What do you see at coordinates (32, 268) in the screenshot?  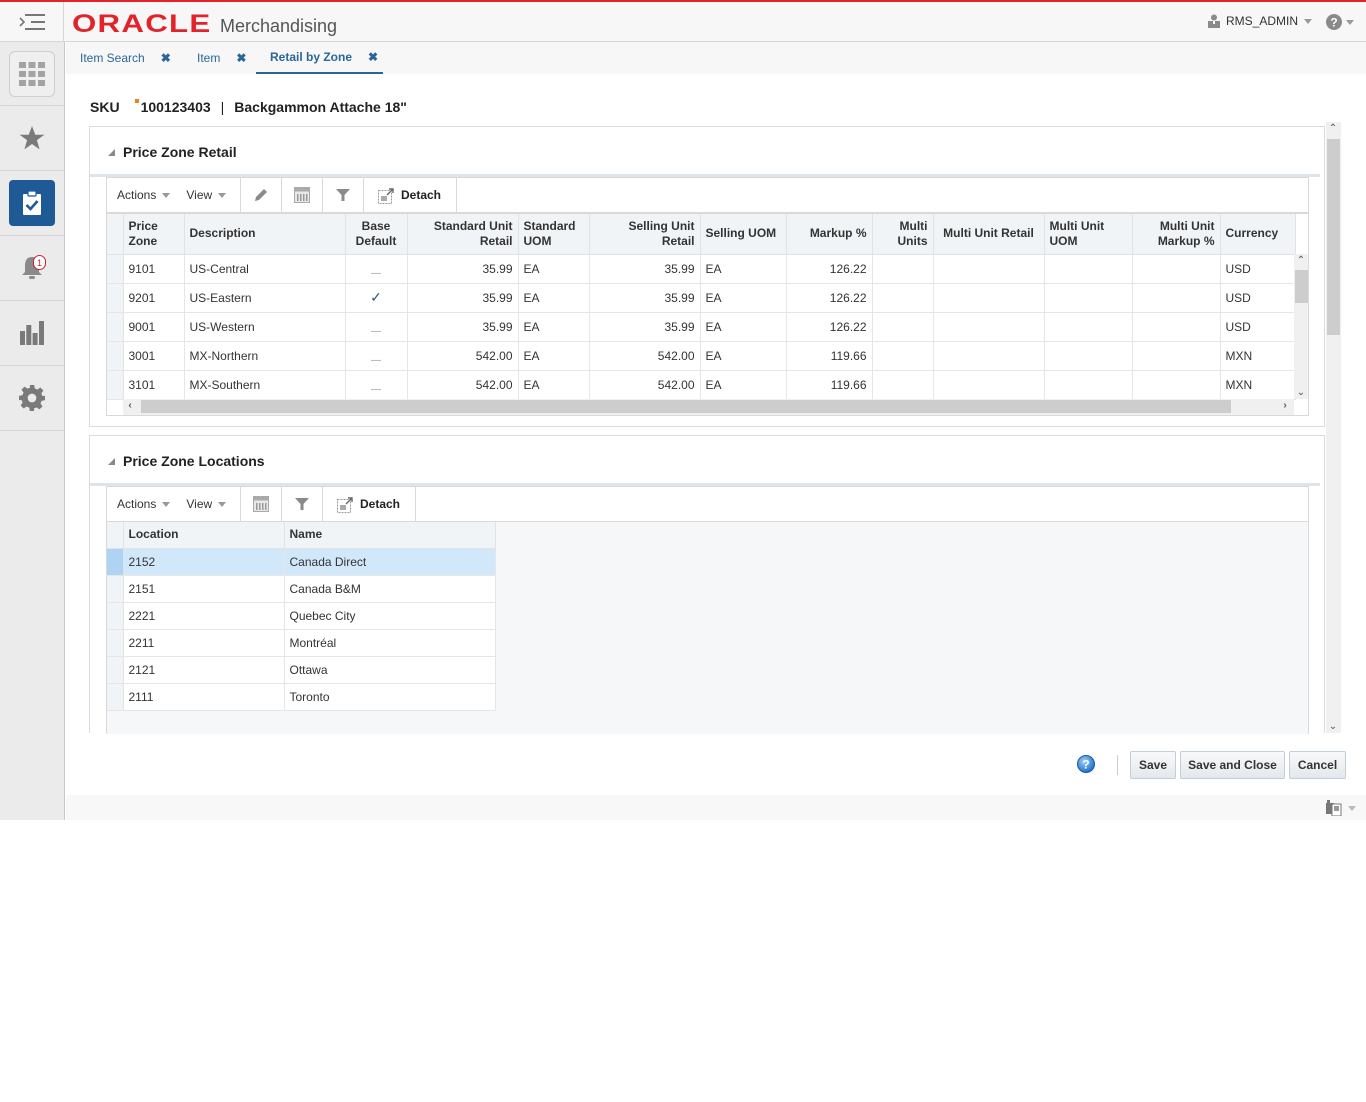 I see `sidebar-item-notifications: 1` at bounding box center [32, 268].